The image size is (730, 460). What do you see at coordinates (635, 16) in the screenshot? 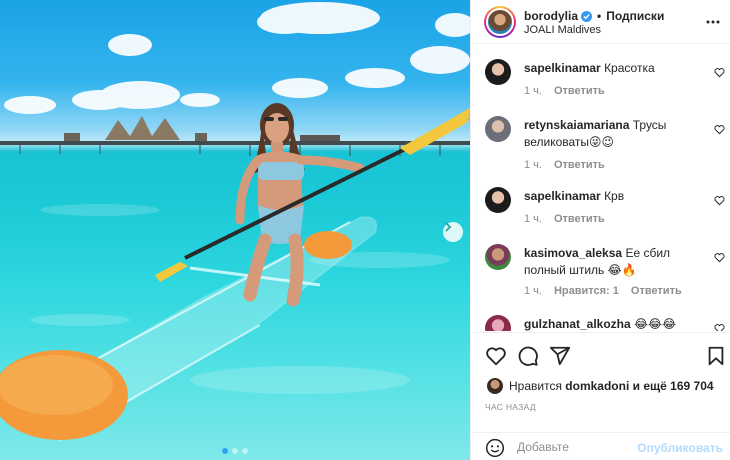
I see `following-button: Подписки` at bounding box center [635, 16].